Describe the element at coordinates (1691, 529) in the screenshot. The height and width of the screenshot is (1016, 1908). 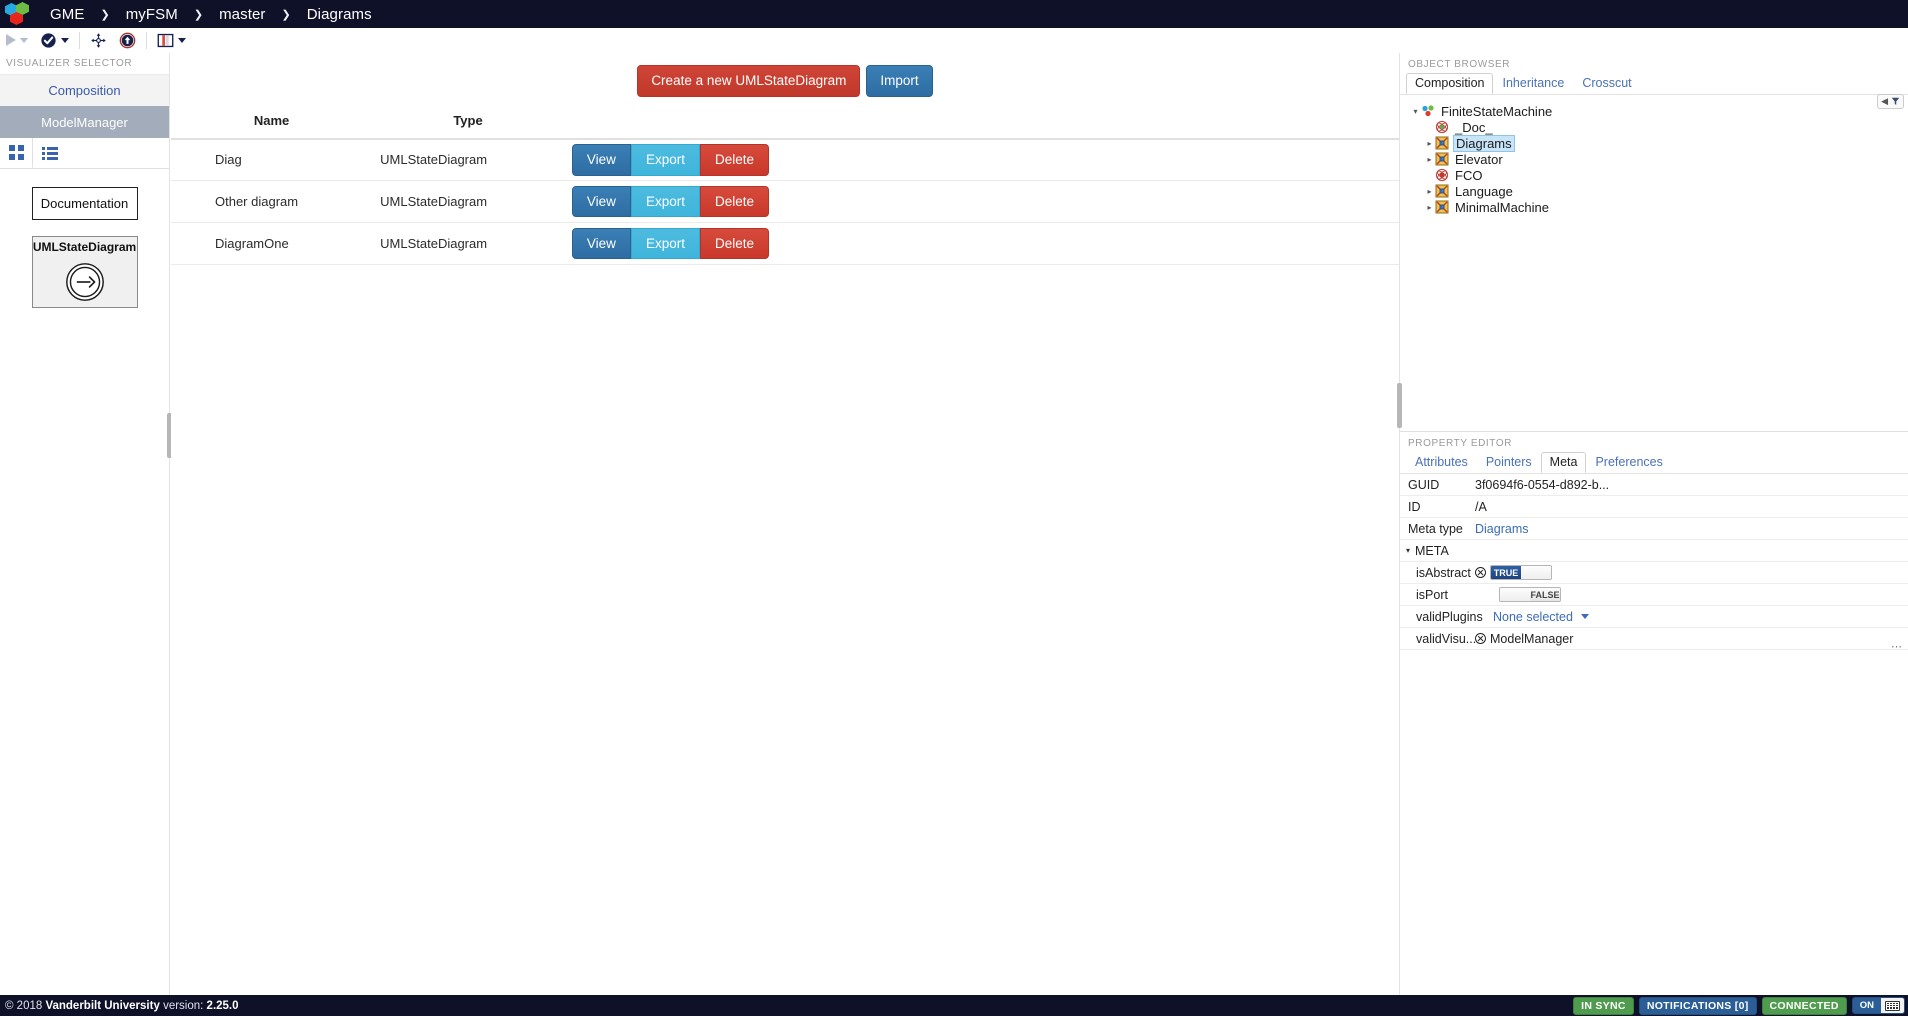
I see `property-value-link: Diagrams` at that location.